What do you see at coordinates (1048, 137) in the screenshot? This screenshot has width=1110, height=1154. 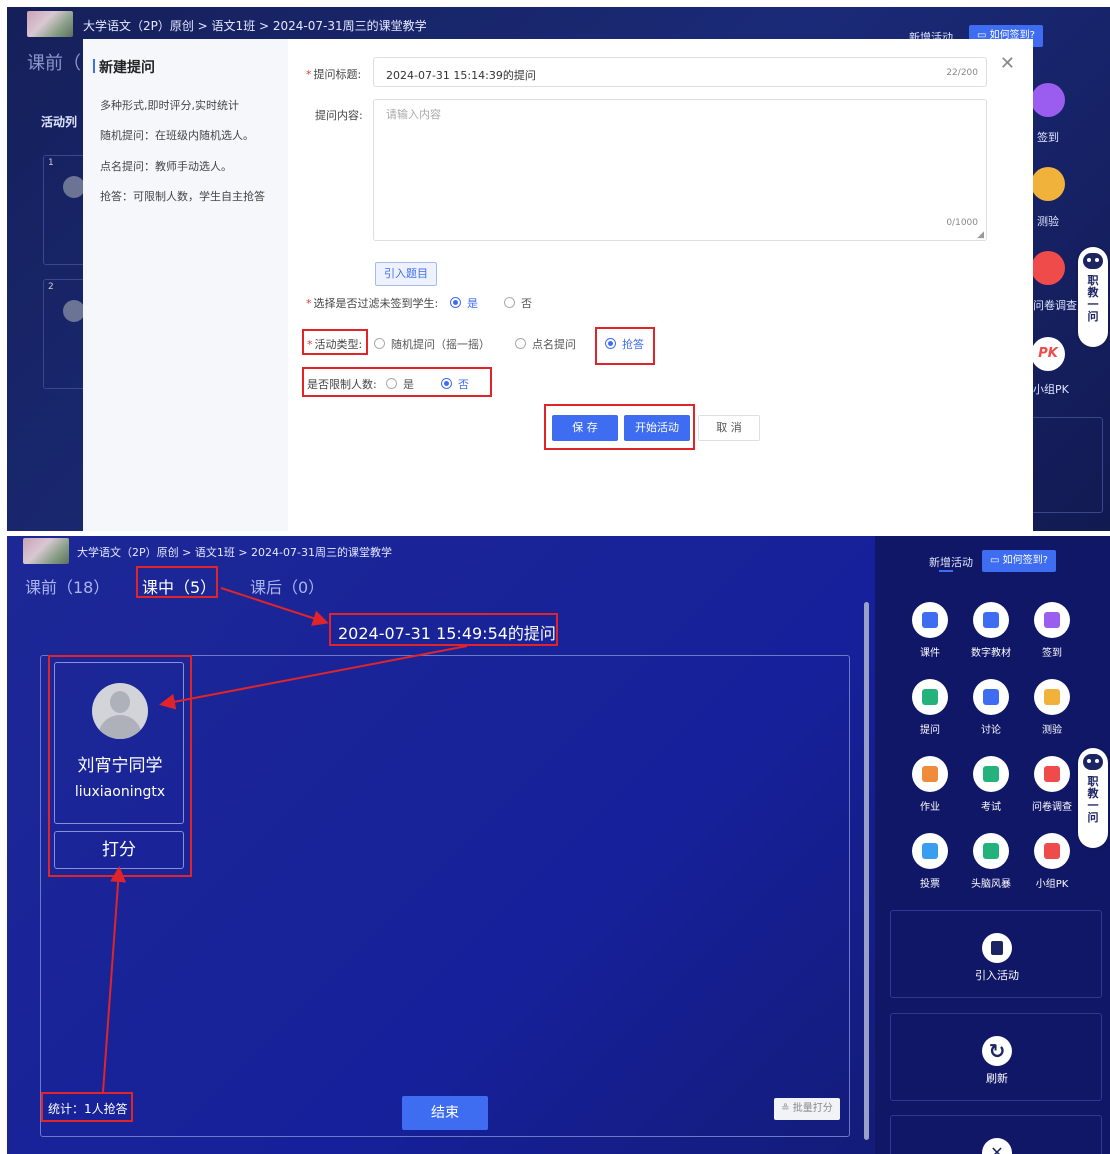 I see `side-label-checkin: 签到` at bounding box center [1048, 137].